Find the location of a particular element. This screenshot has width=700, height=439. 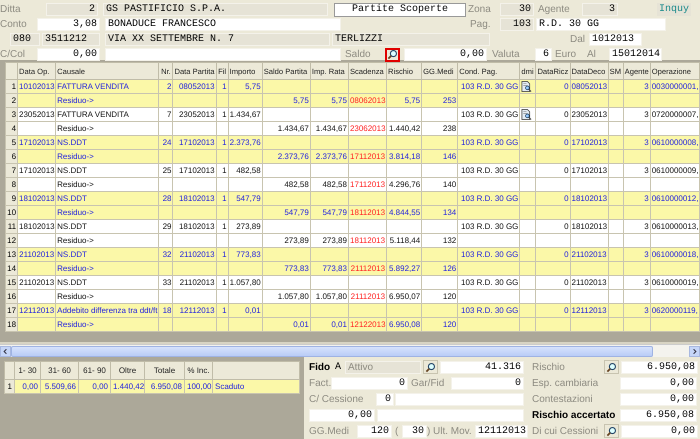

ccol-label: C/Col is located at coordinates (13, 54).